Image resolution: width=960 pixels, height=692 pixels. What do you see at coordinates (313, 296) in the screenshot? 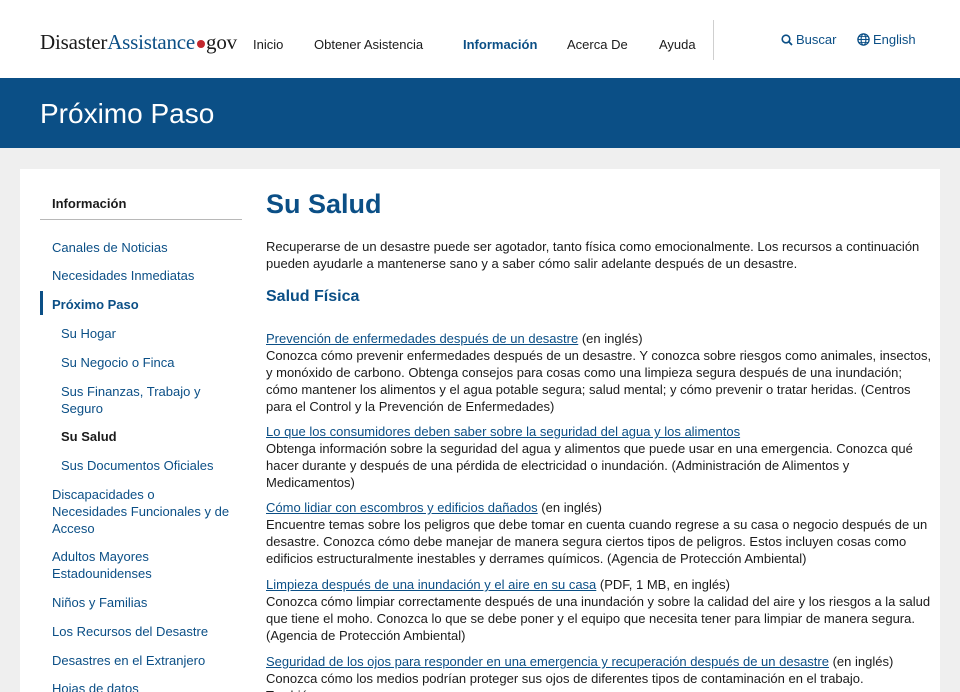
I see `section-heading-salud-fisica: Salud Física` at bounding box center [313, 296].